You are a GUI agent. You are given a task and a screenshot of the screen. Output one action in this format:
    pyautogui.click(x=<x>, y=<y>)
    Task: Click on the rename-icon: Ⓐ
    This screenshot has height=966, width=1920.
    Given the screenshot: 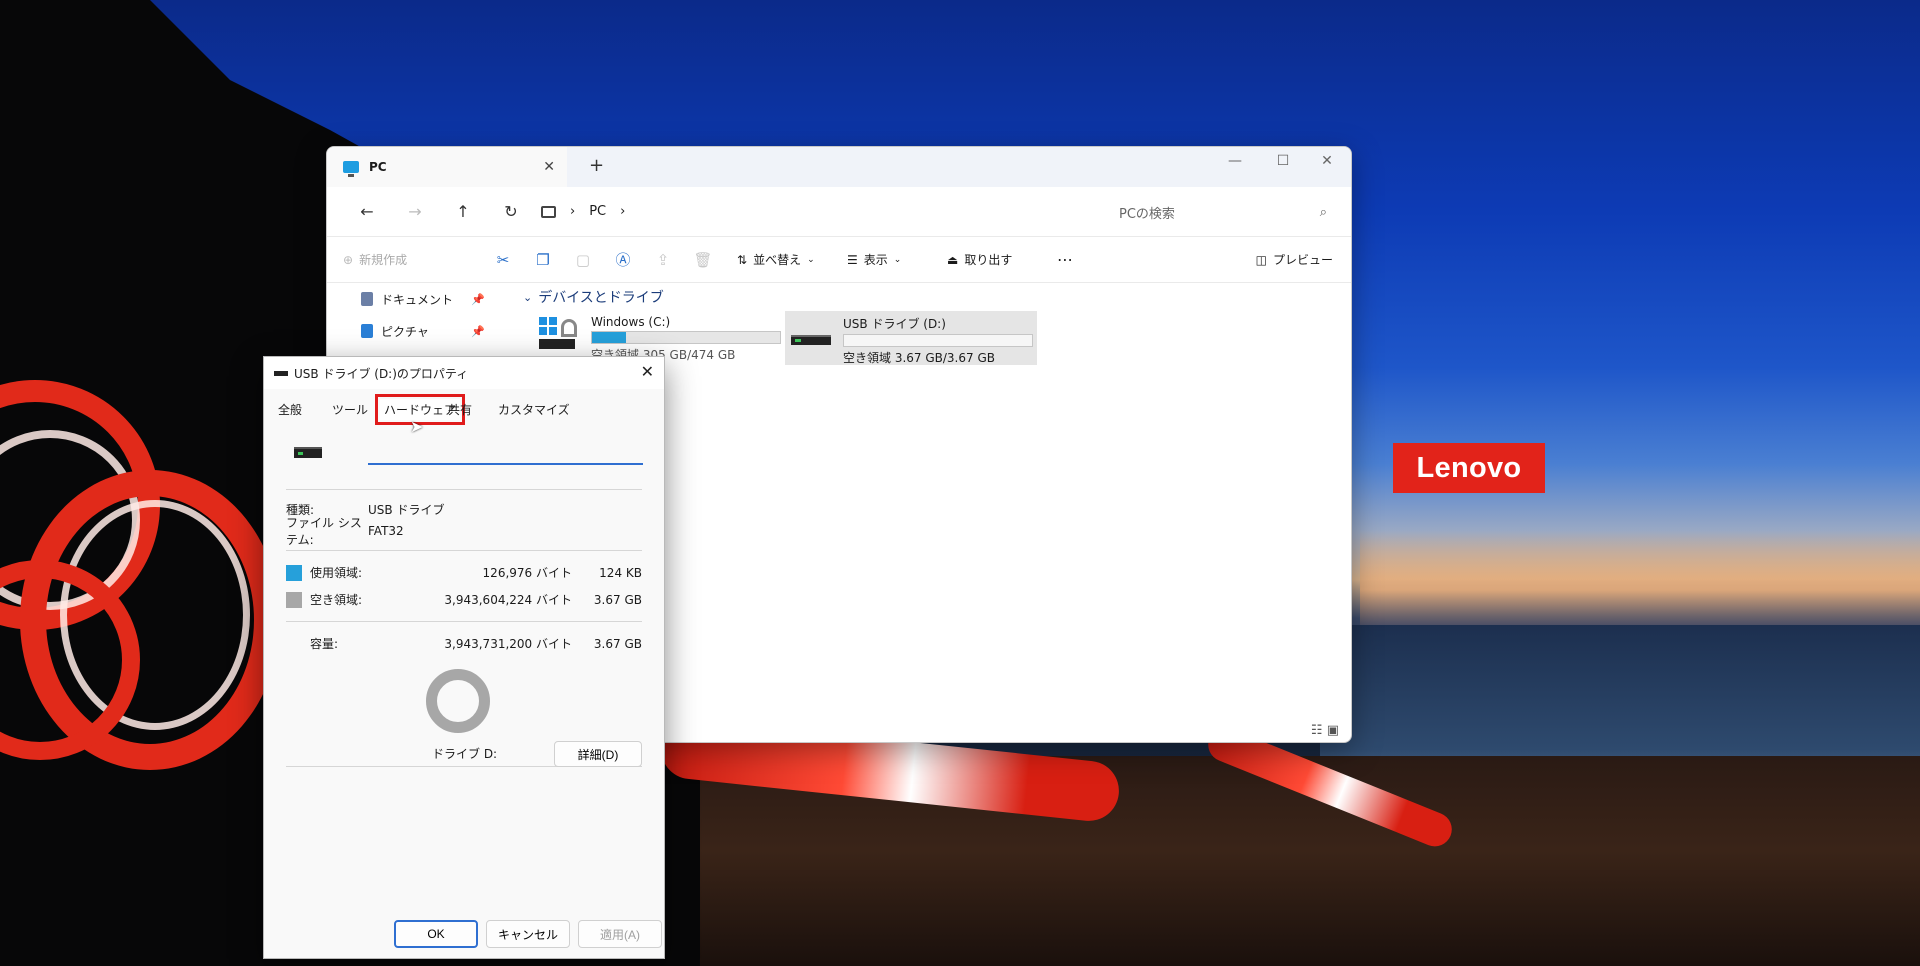 What is the action you would take?
    pyautogui.click(x=623, y=259)
    